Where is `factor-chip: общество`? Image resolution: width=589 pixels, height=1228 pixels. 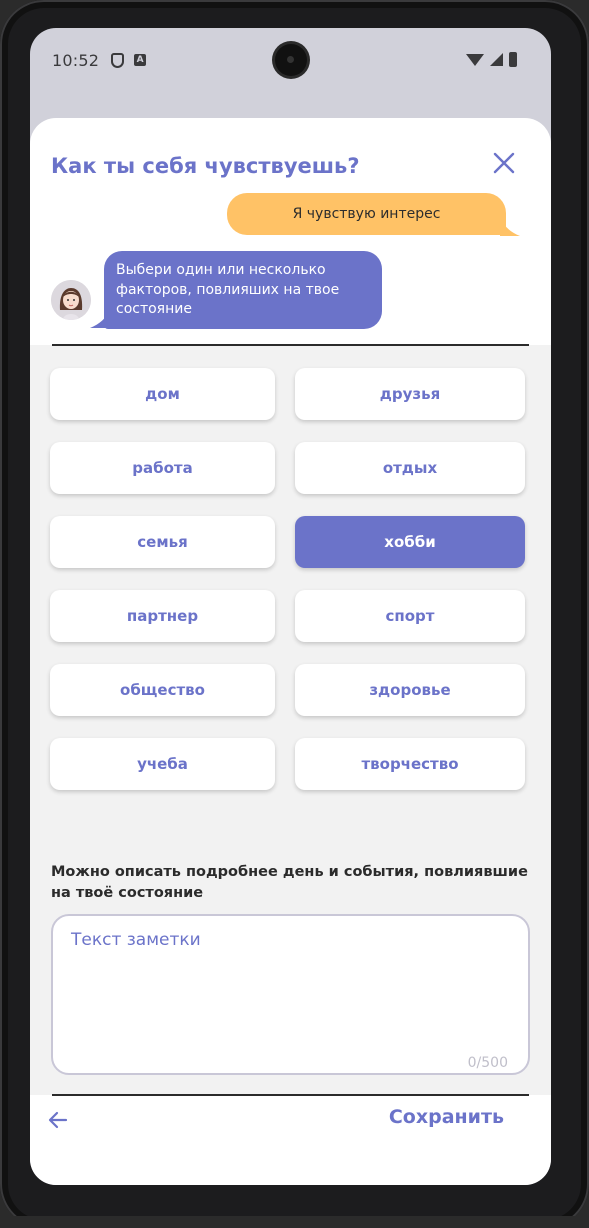
factor-chip: общество is located at coordinates (162, 690).